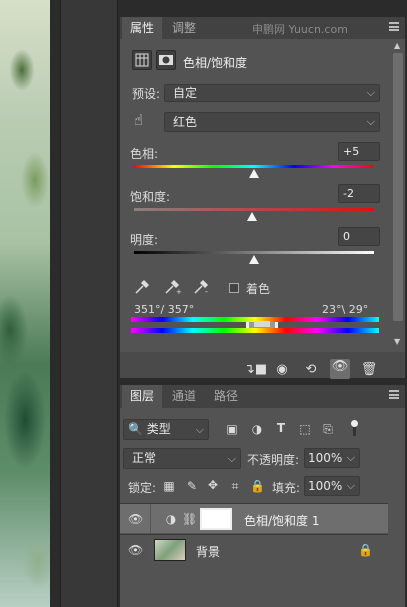 Image resolution: width=407 pixels, height=607 pixels. What do you see at coordinates (202, 288) in the screenshot?
I see `eyedropper-minus-icon: -` at bounding box center [202, 288].